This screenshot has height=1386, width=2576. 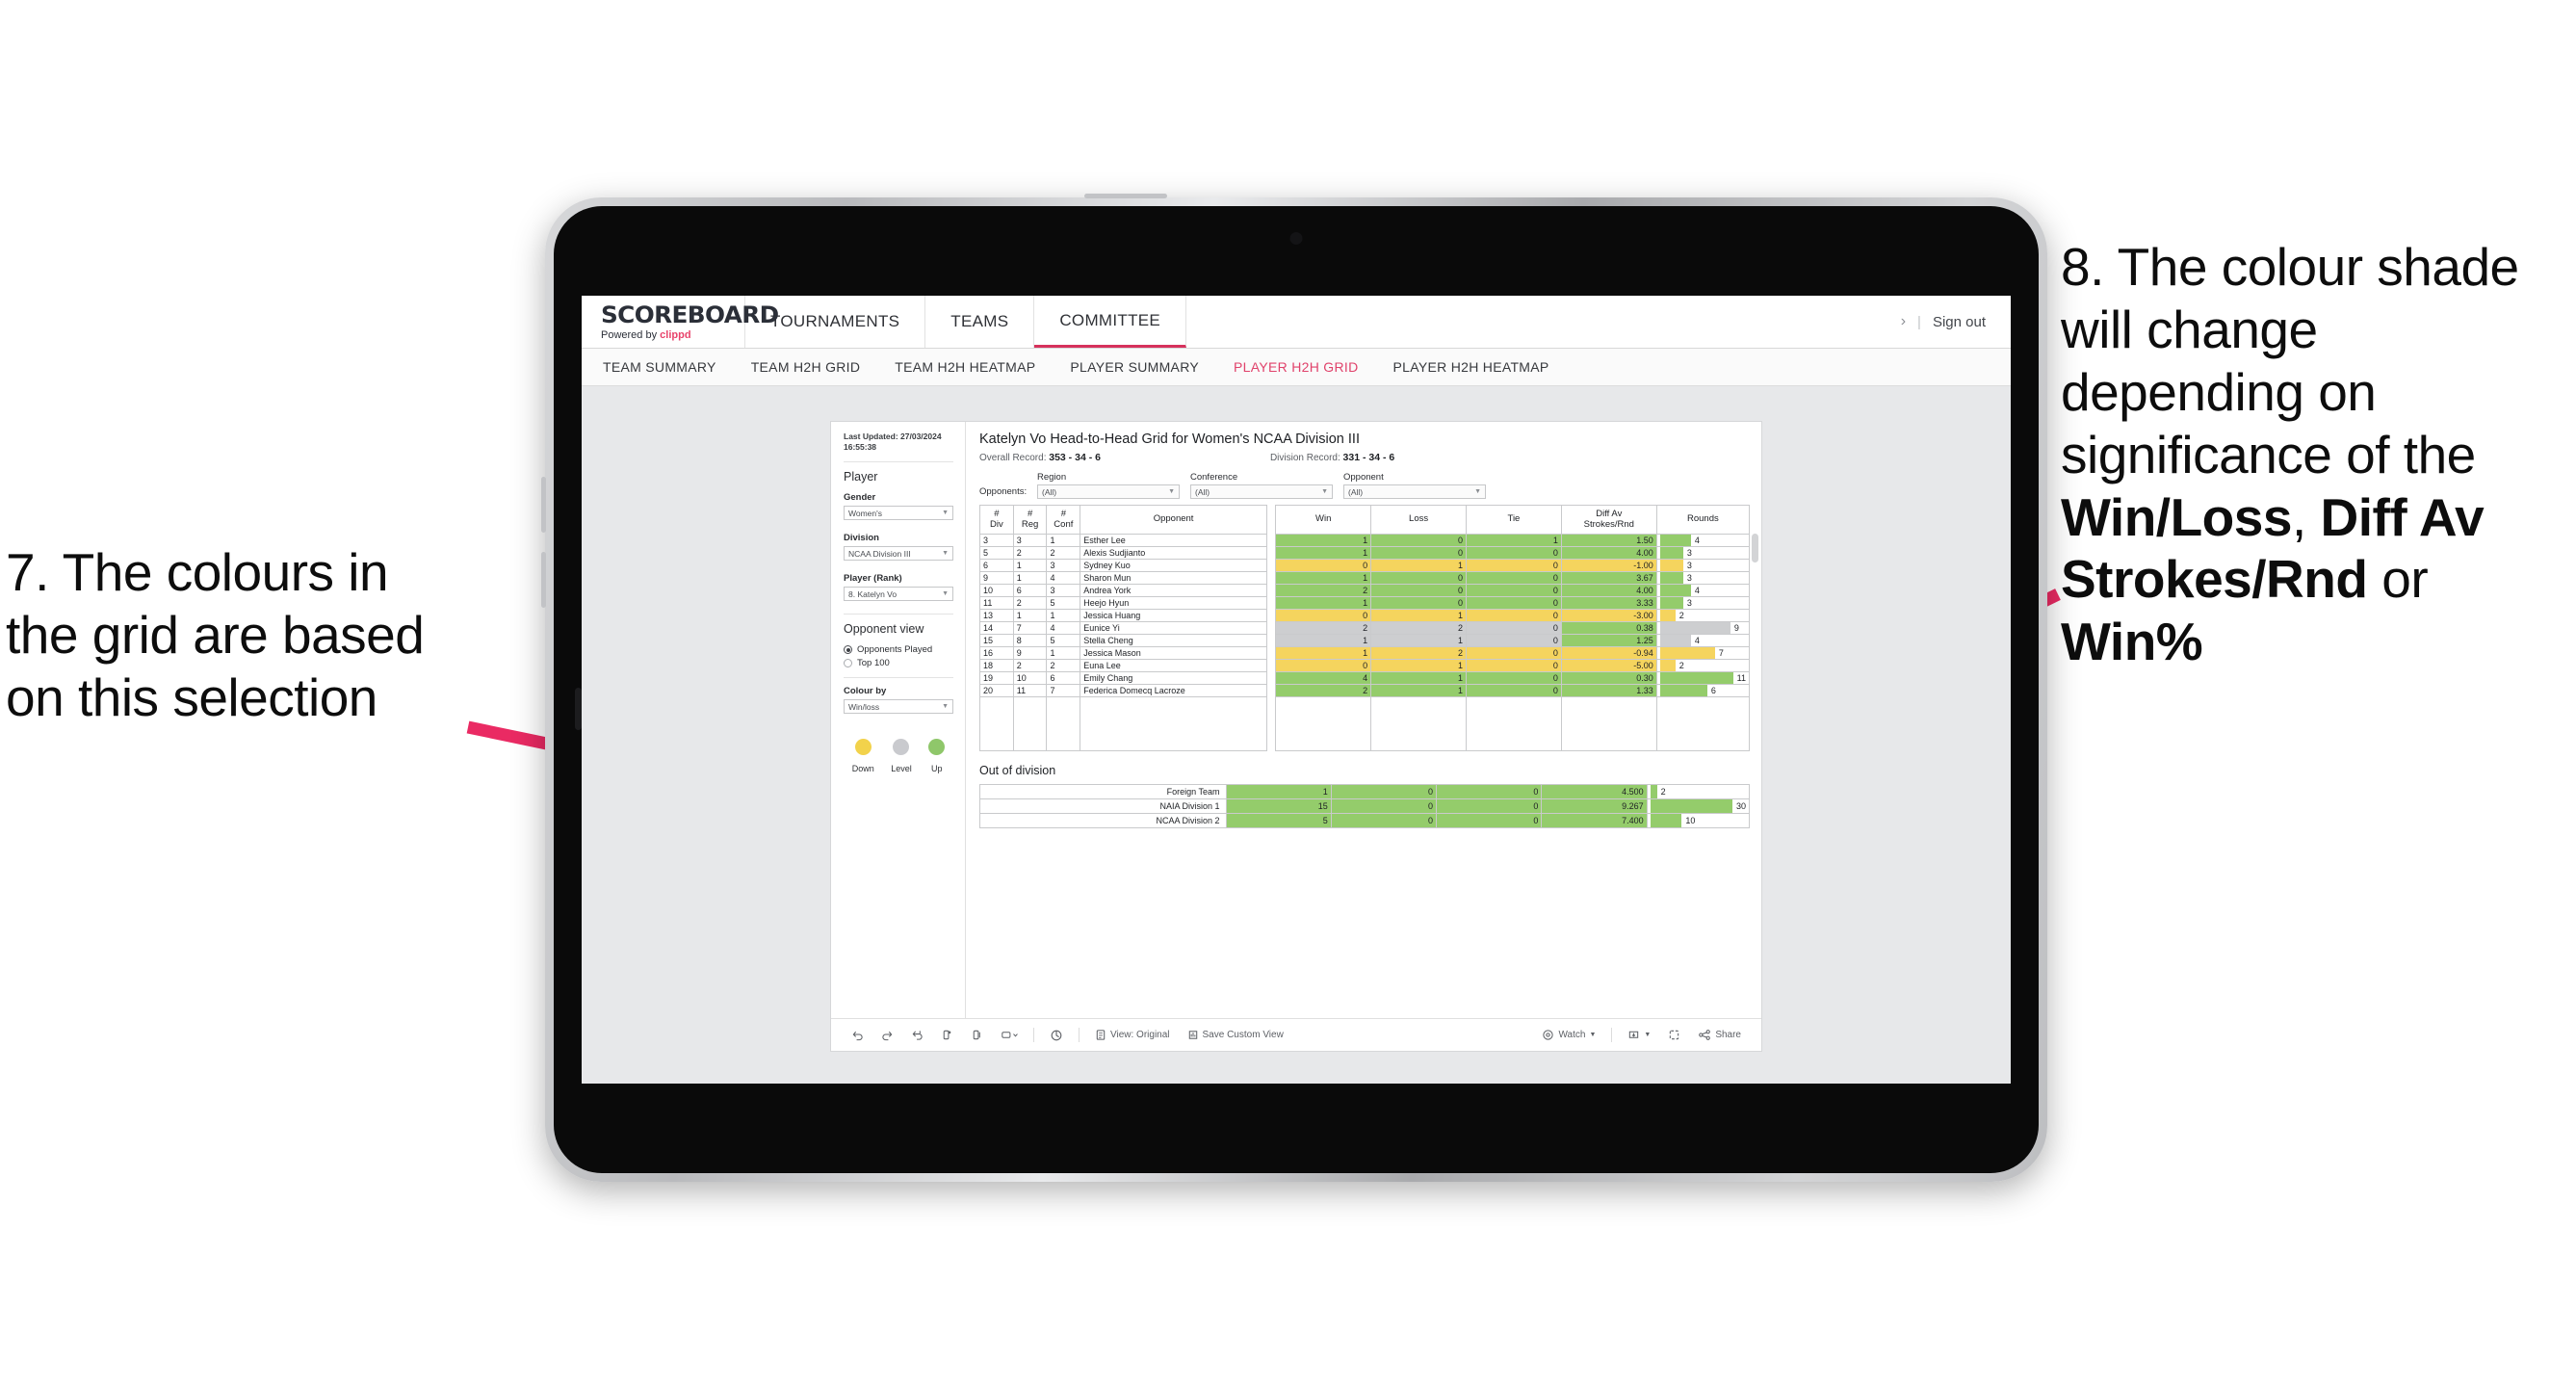 What do you see at coordinates (816, 367) in the screenshot?
I see `subnav-team-h2h-grid: TEAM H2H GRID` at bounding box center [816, 367].